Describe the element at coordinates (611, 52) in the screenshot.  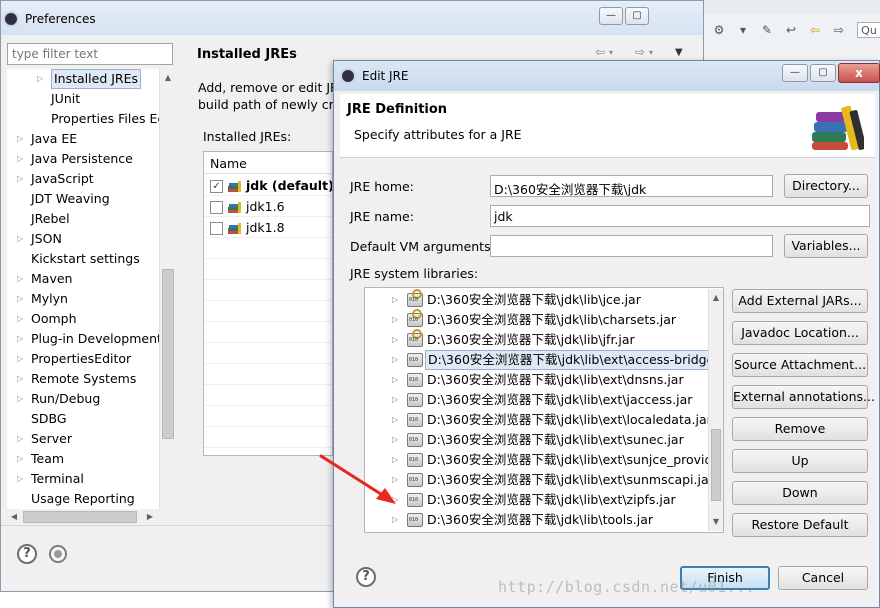
I see `back-dropdown-icon: ▾` at that location.